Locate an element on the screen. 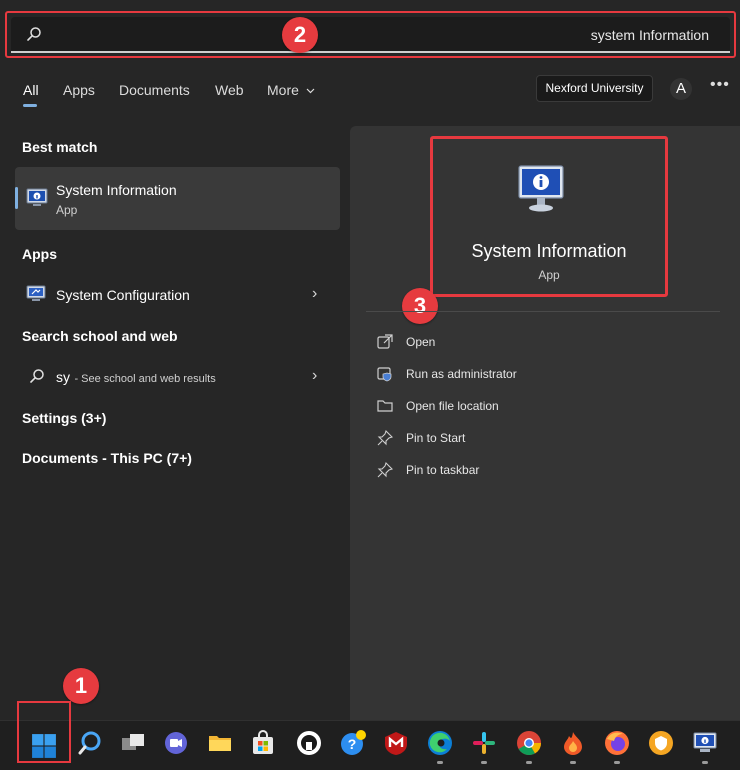  web-result-hint: - See school and web results is located at coordinates (145, 379).